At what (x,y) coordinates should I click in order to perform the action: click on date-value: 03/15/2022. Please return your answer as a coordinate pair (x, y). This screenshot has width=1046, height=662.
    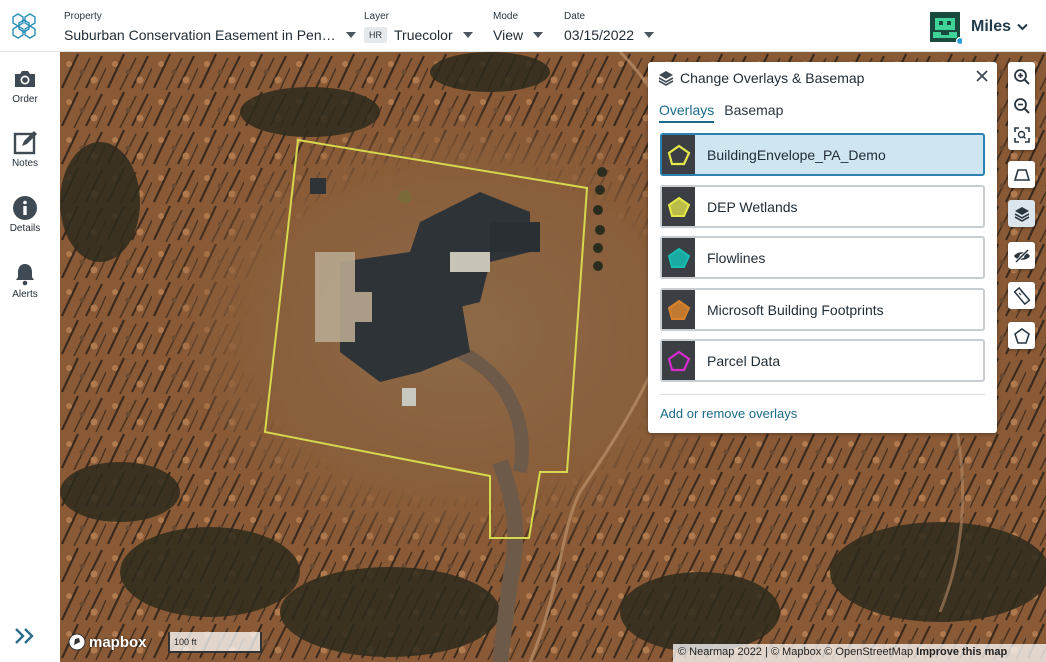
    Looking at the image, I should click on (599, 35).